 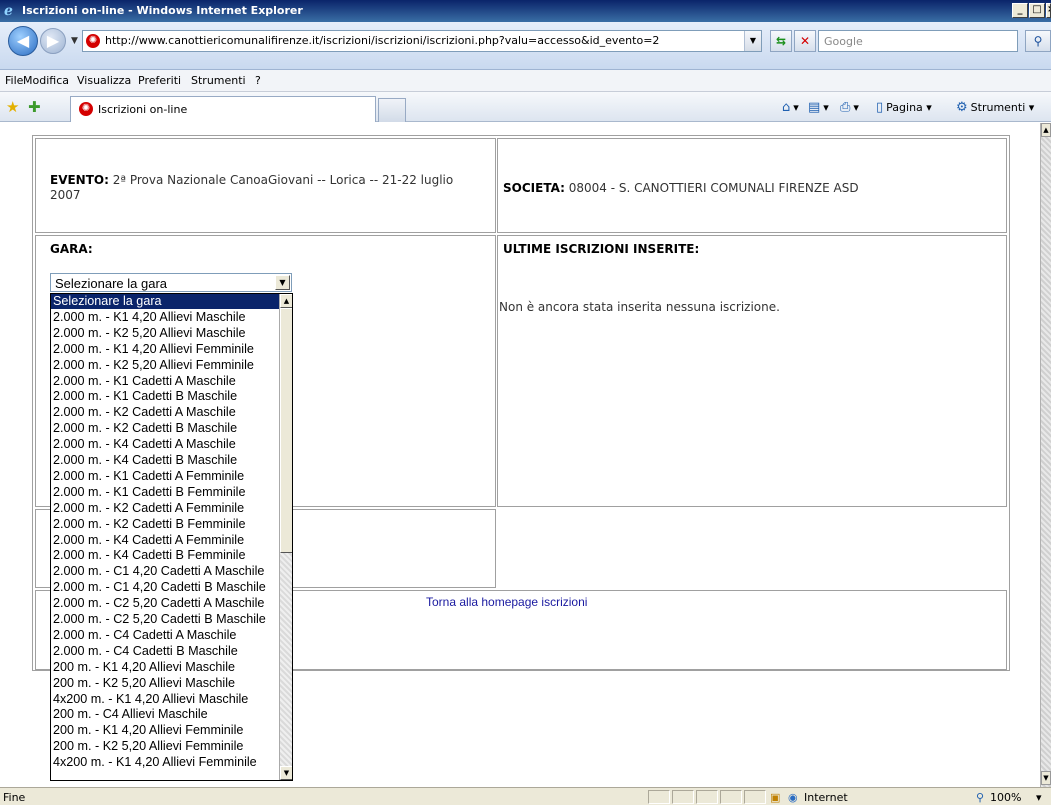 What do you see at coordinates (165, 460) in the screenshot?
I see `gara-option: 2.000 m. - K4 Cadetti B Maschile` at bounding box center [165, 460].